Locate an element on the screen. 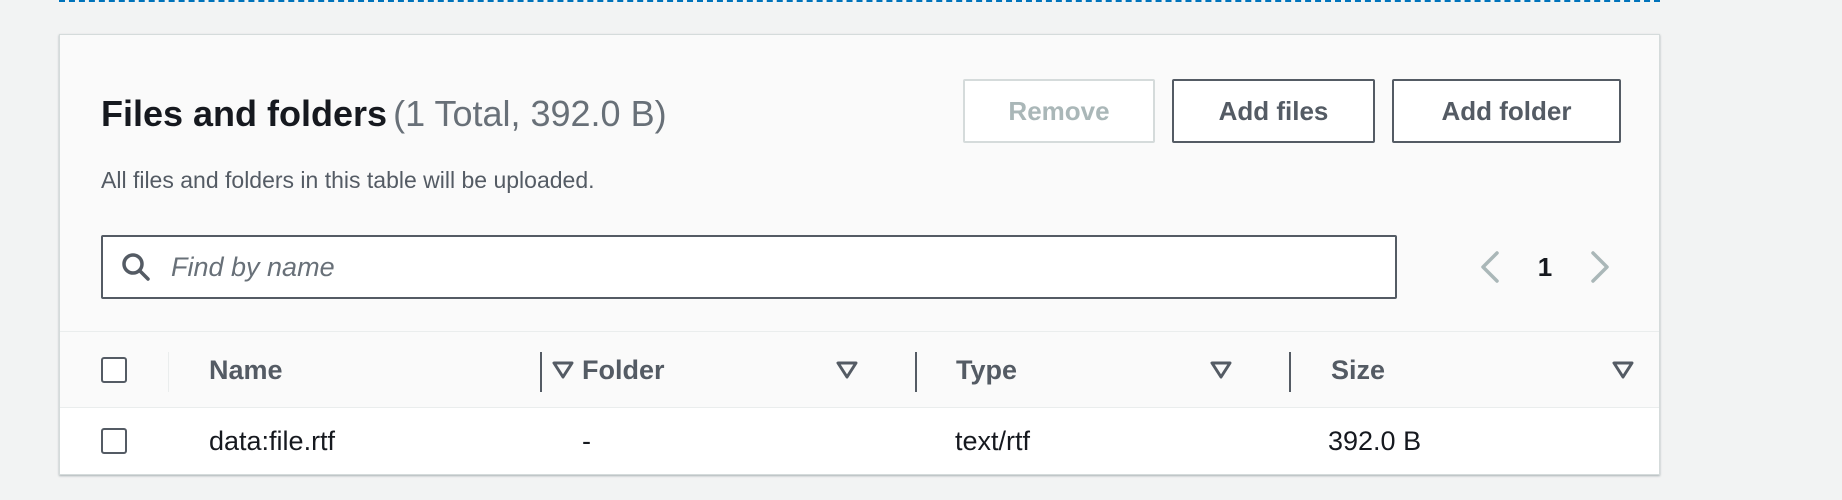  table-row: data:file.rtf - text/rtf 392.0 B is located at coordinates (859, 441).